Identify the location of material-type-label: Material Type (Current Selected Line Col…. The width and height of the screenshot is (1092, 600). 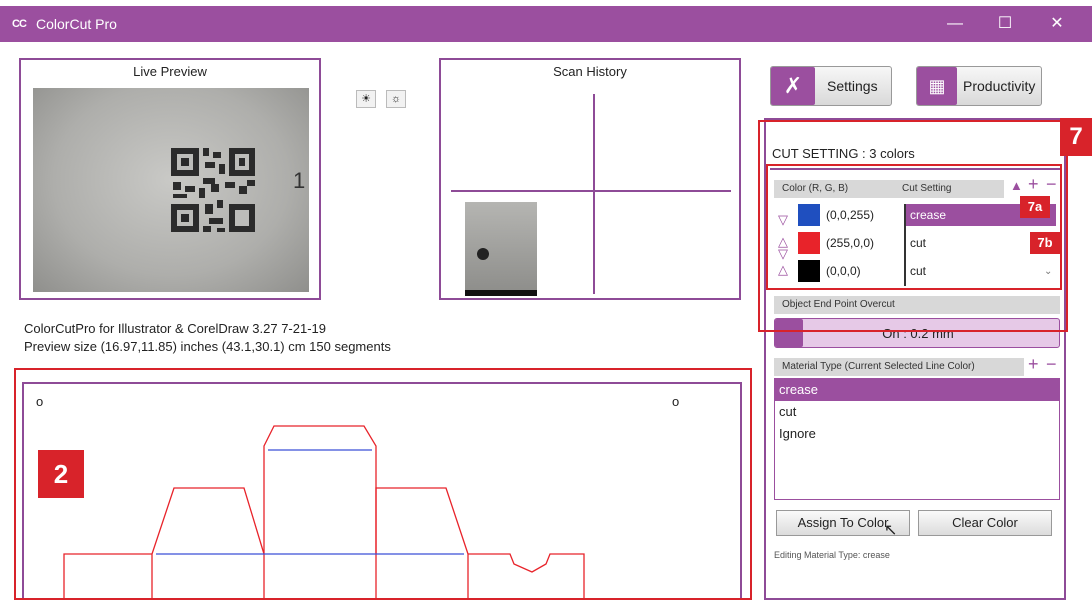
(899, 367).